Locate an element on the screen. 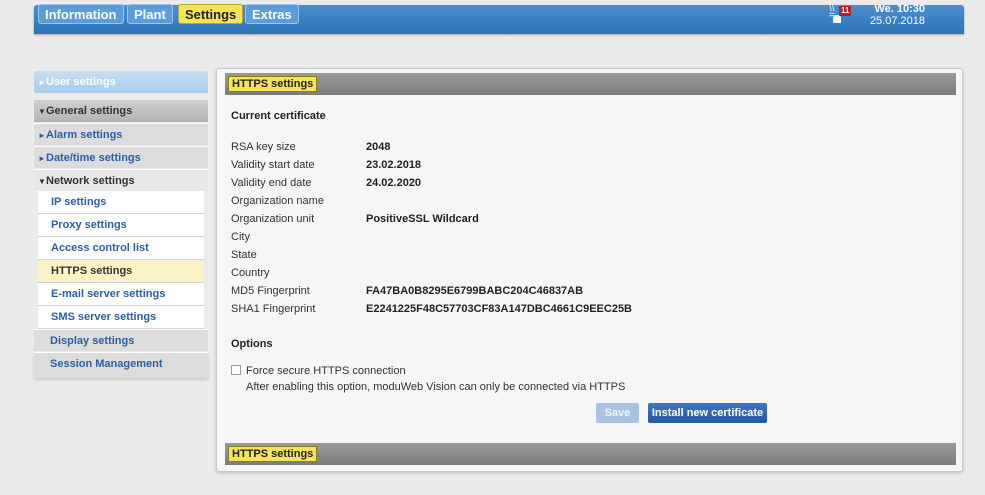  sidebar-item-label: Date/time settings is located at coordinates (93, 158).